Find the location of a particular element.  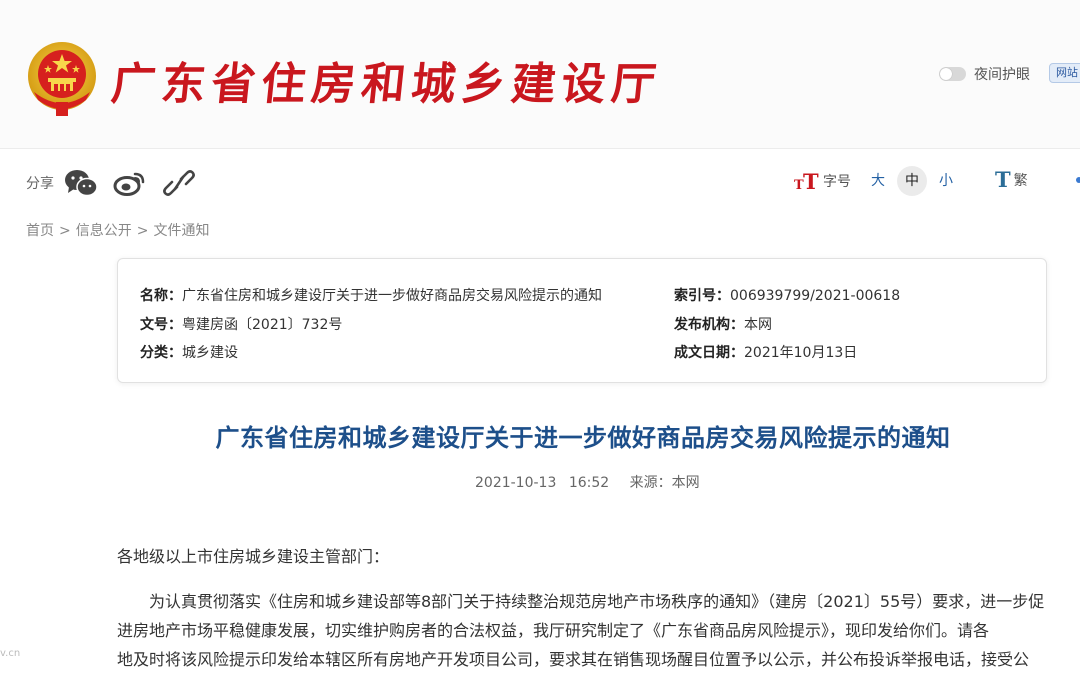

night-mode-toggle: 夜间护眼 is located at coordinates (984, 74).